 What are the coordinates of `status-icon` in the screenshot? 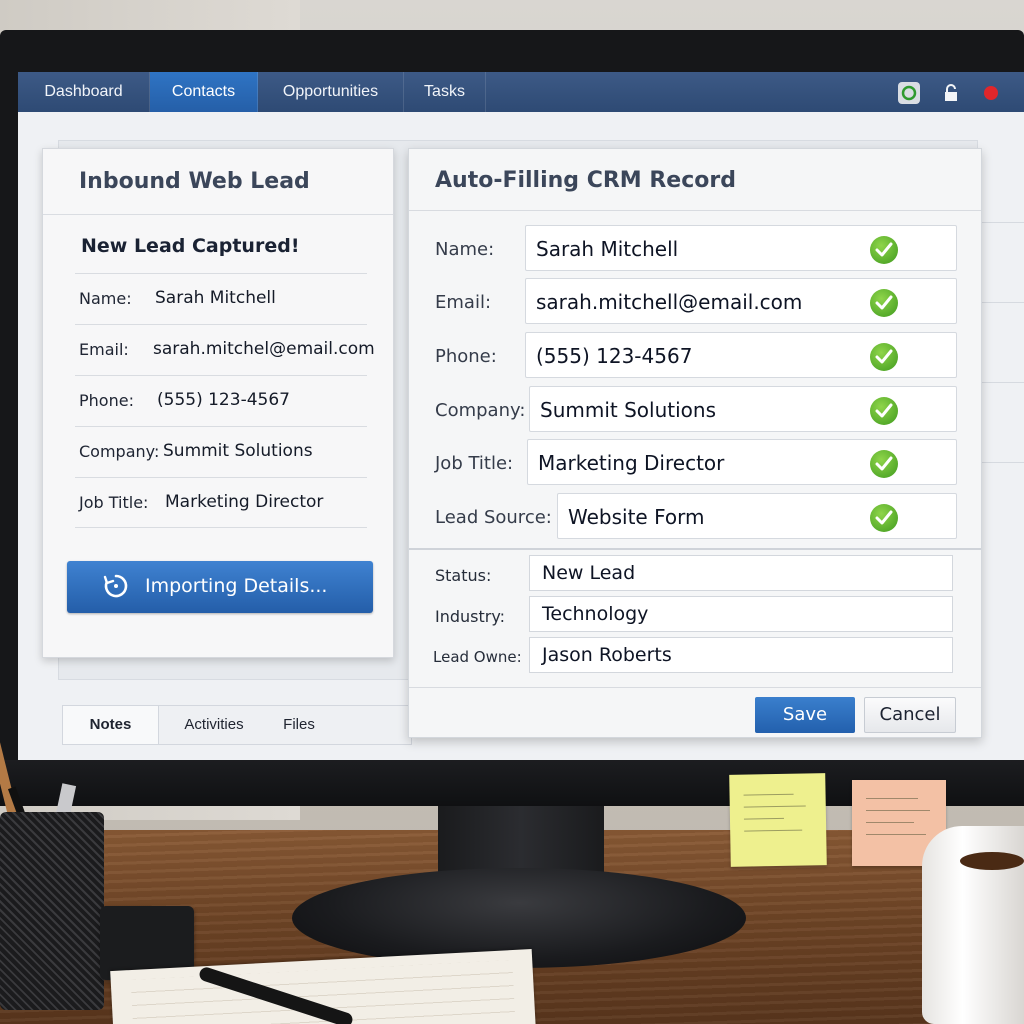 It's located at (909, 93).